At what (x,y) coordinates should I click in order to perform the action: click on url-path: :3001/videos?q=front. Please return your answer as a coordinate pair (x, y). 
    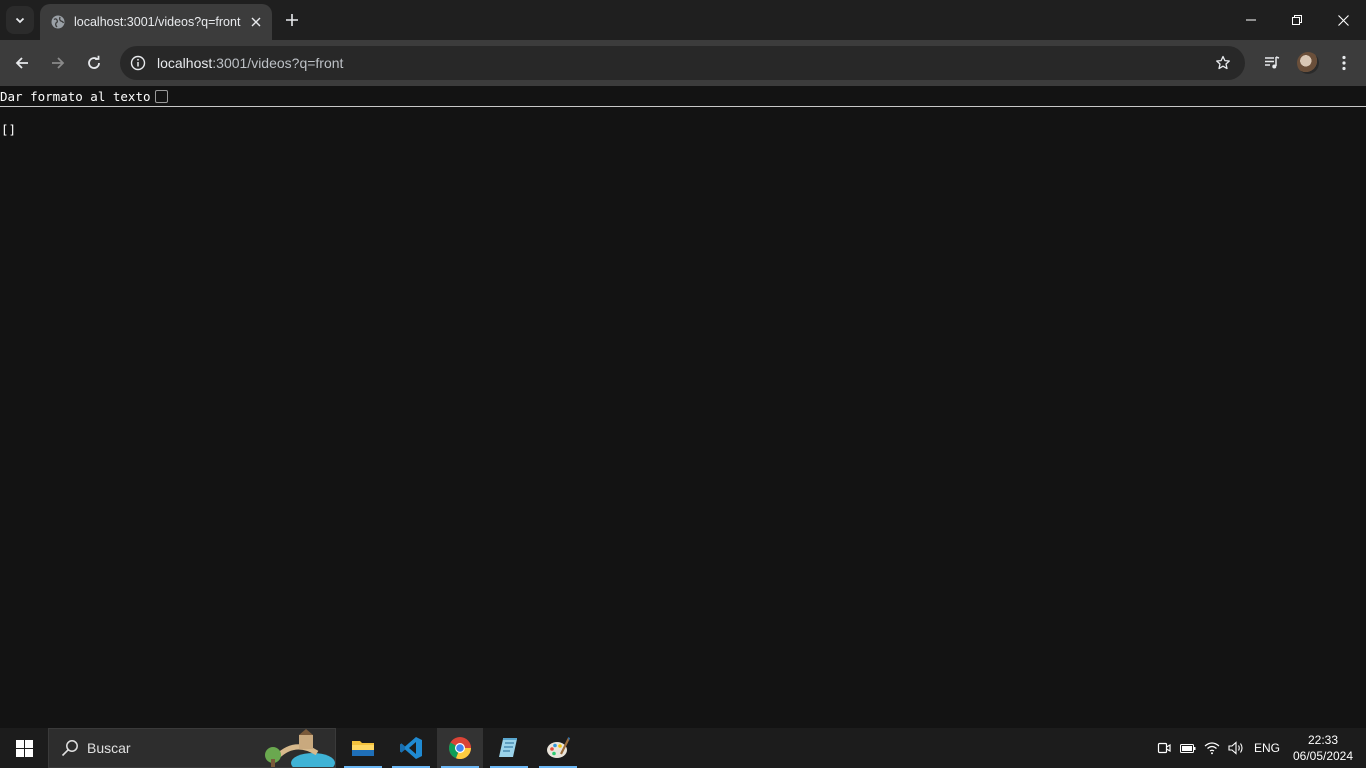
    Looking at the image, I should click on (278, 63).